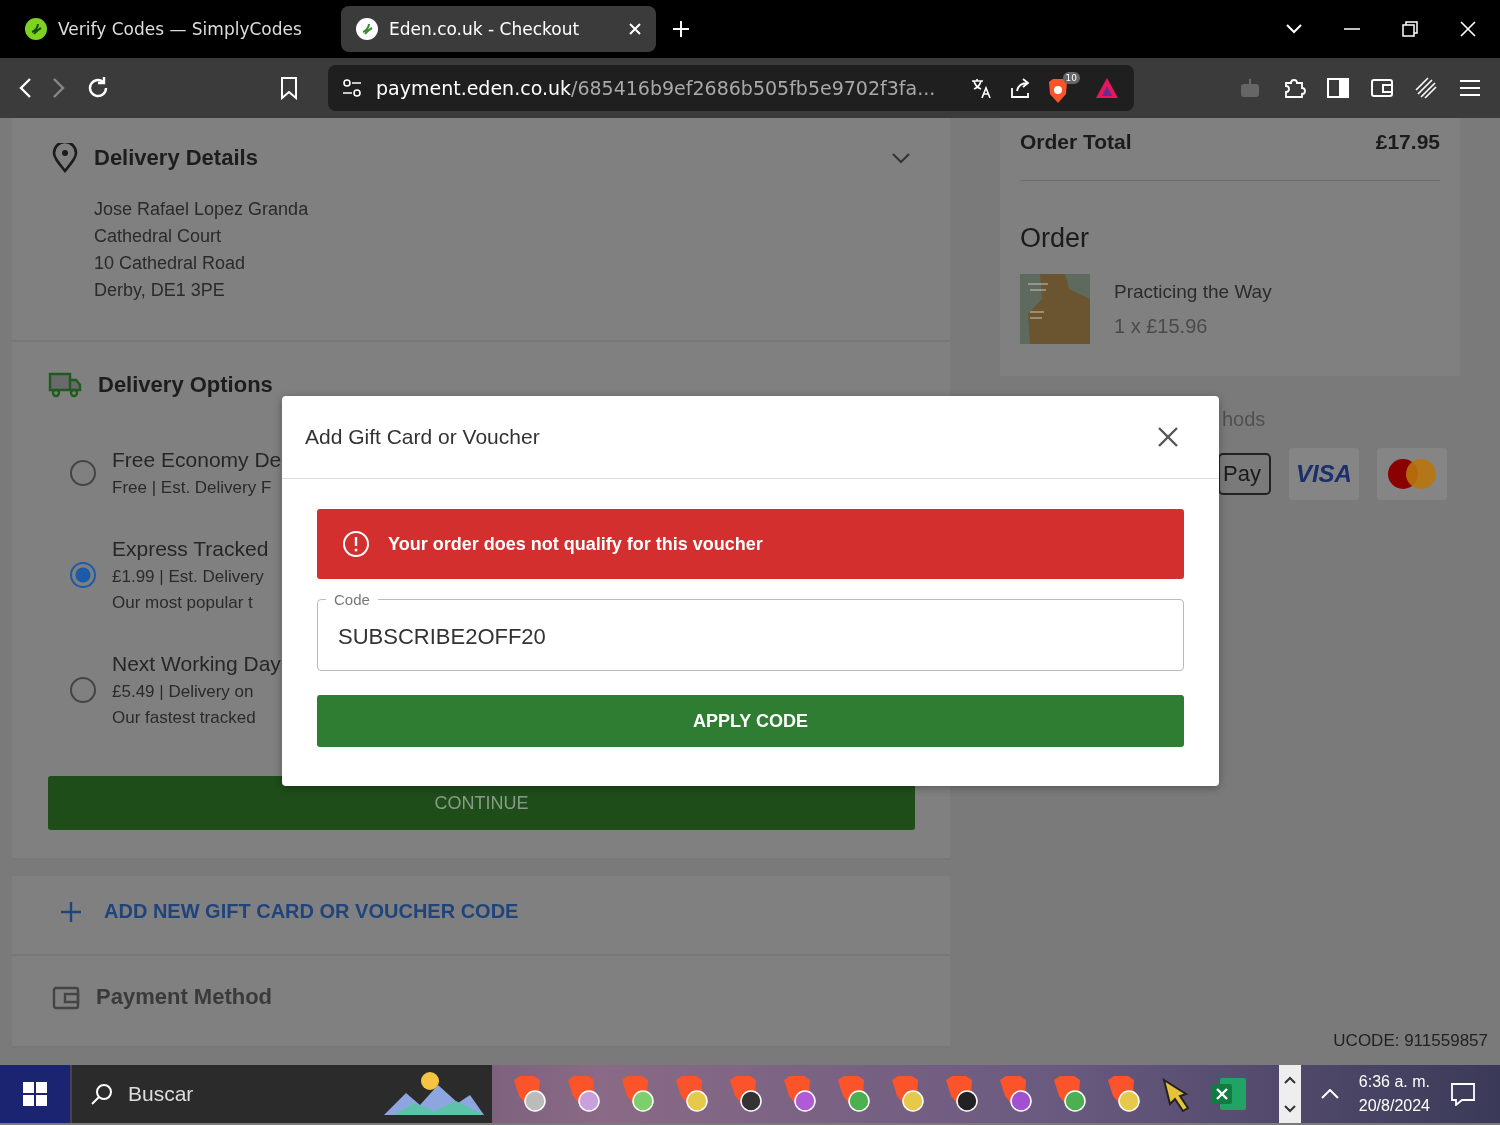 The width and height of the screenshot is (1500, 1125). Describe the element at coordinates (1020, 88) in the screenshot. I see `share-icon` at that location.